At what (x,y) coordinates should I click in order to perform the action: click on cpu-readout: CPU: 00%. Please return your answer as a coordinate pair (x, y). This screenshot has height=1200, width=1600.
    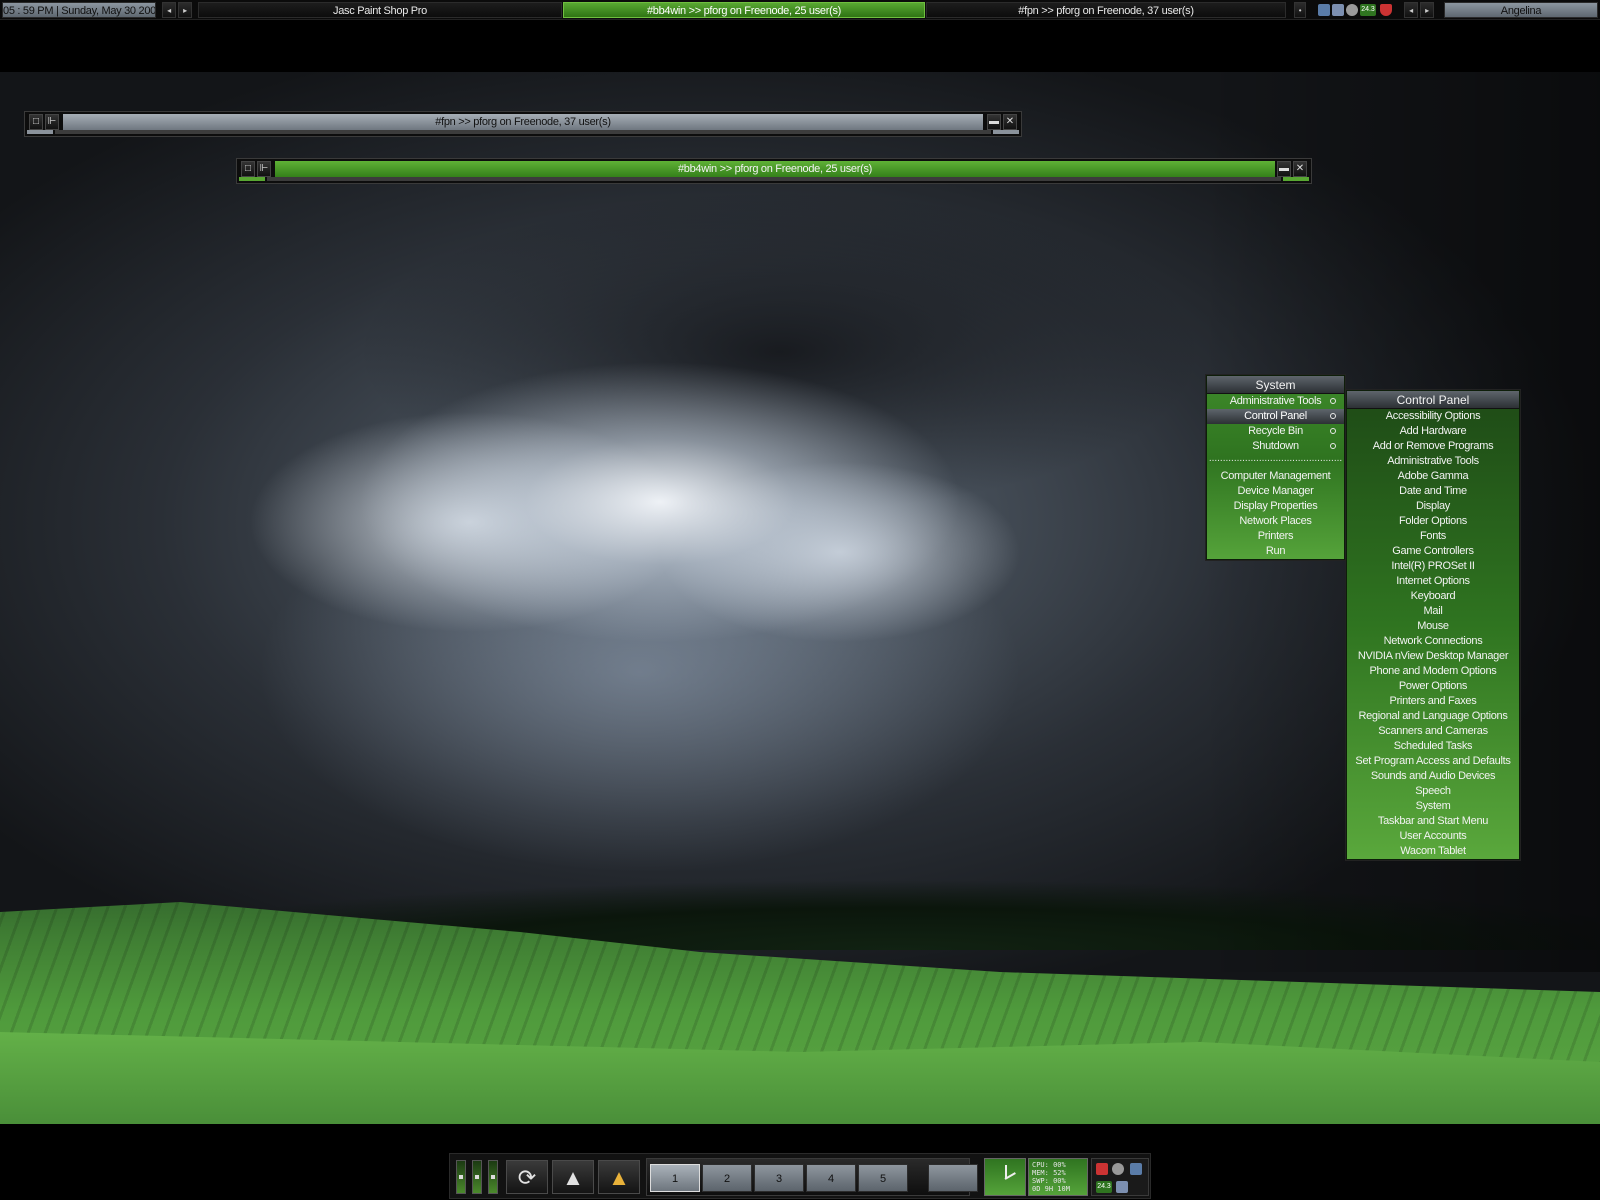
    Looking at the image, I should click on (1049, 1165).